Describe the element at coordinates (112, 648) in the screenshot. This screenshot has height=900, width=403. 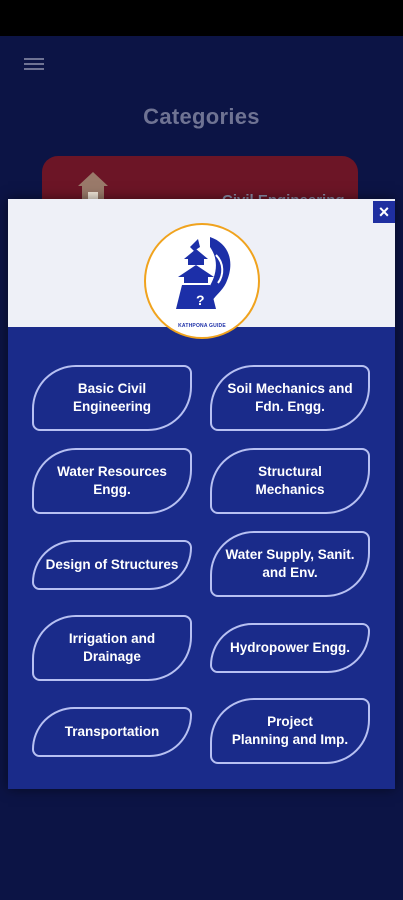
I see `category-irrigation-drainage: Irrigation and Drainage` at that location.